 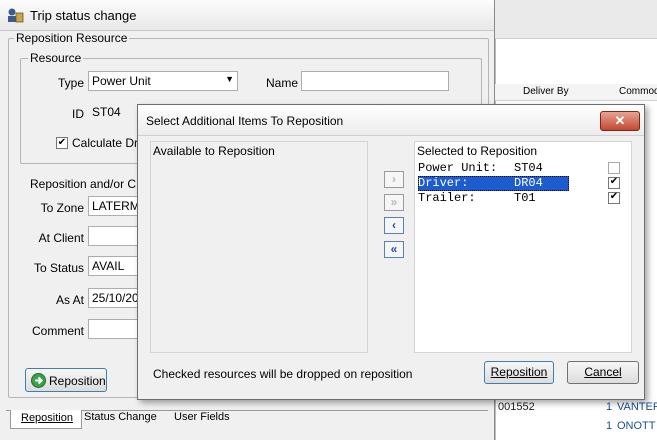 What do you see at coordinates (576, 19) in the screenshot?
I see `background-toolbar` at bounding box center [576, 19].